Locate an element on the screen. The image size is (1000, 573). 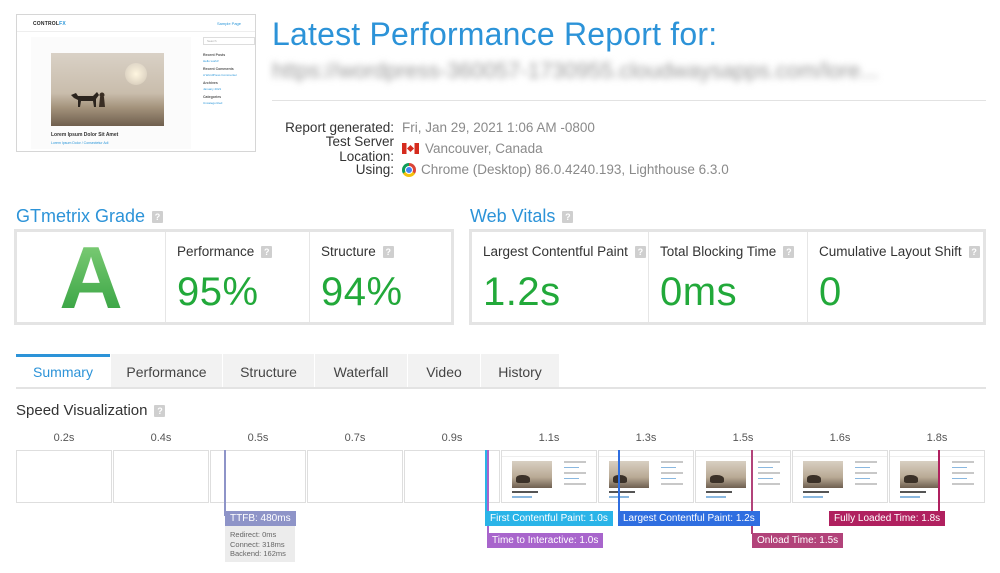
onload-marker: Onload Time: 1.5s is located at coordinates (798, 540).